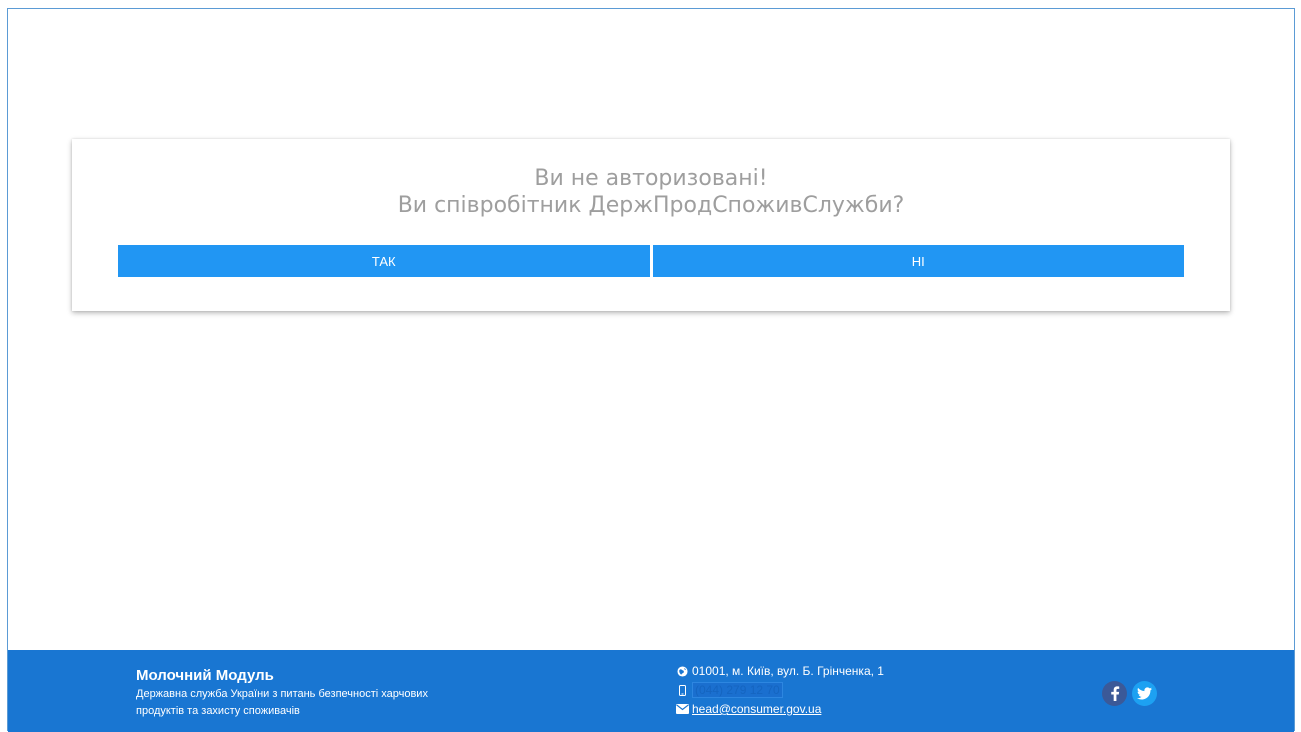 The width and height of the screenshot is (1301, 732). I want to click on mobile-phone-icon, so click(682, 690).